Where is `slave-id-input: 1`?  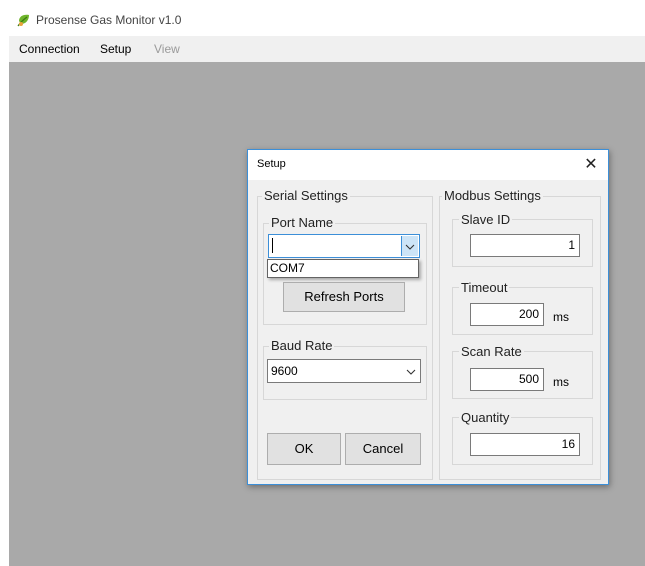 slave-id-input: 1 is located at coordinates (525, 245).